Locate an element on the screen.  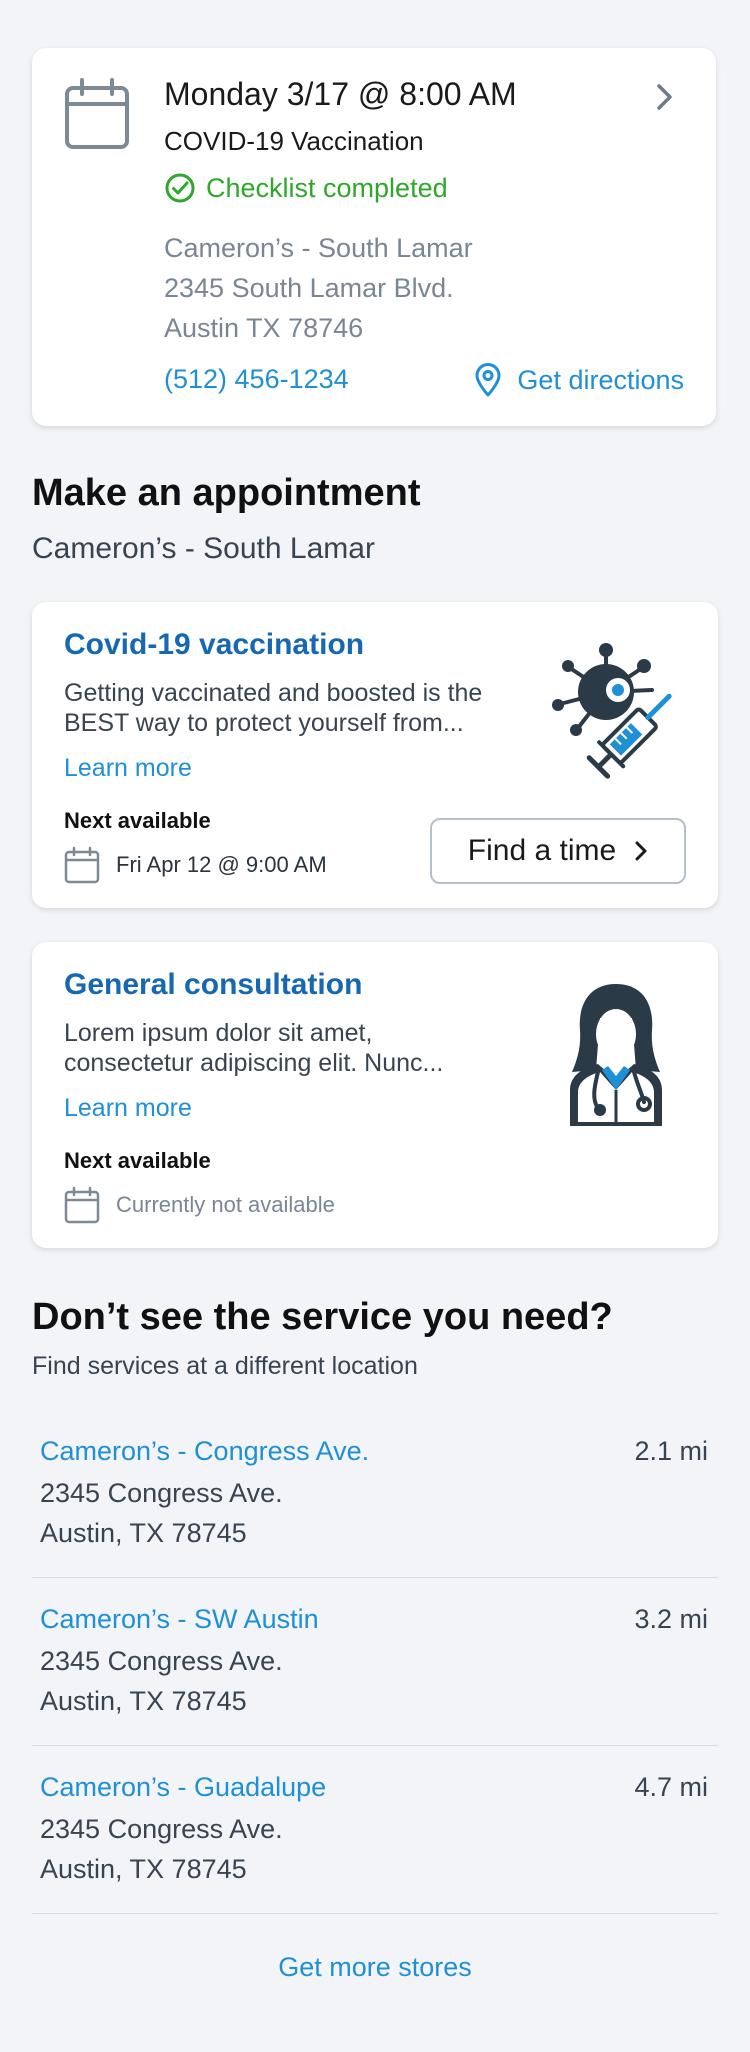
appointment-service: COVID-19 Vaccination is located at coordinates (294, 141).